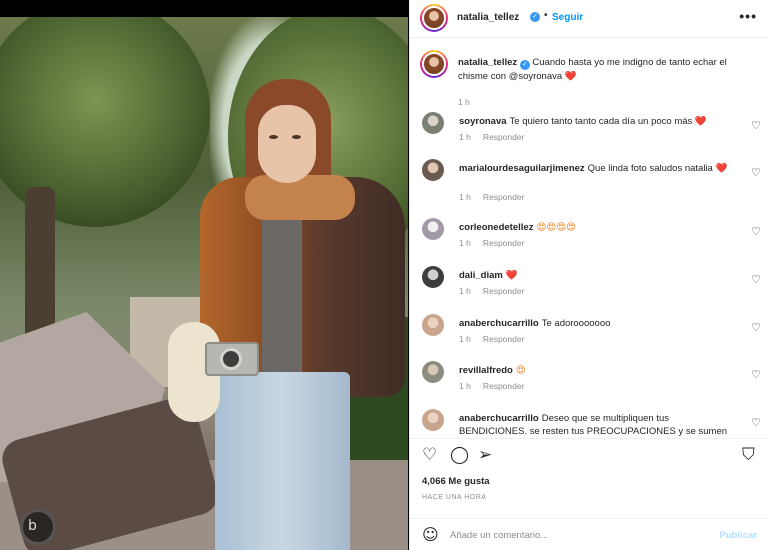  What do you see at coordinates (748, 16) in the screenshot?
I see `more-icon: •••` at bounding box center [748, 16].